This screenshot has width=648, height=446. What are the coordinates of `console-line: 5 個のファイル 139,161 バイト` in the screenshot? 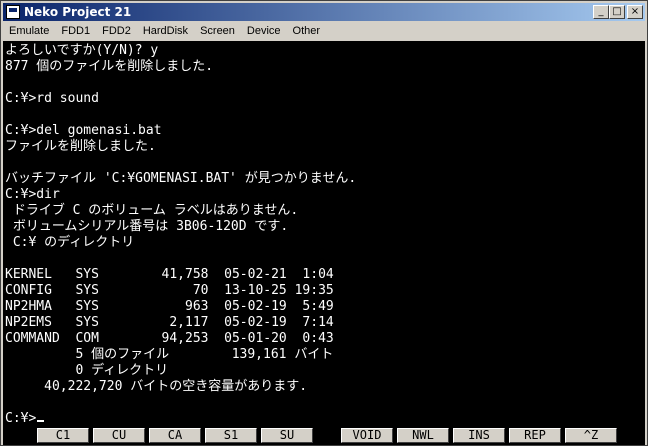 It's located at (169, 354).